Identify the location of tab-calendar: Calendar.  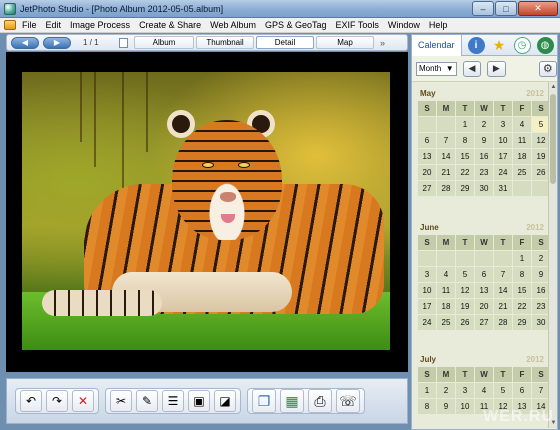
(437, 45).